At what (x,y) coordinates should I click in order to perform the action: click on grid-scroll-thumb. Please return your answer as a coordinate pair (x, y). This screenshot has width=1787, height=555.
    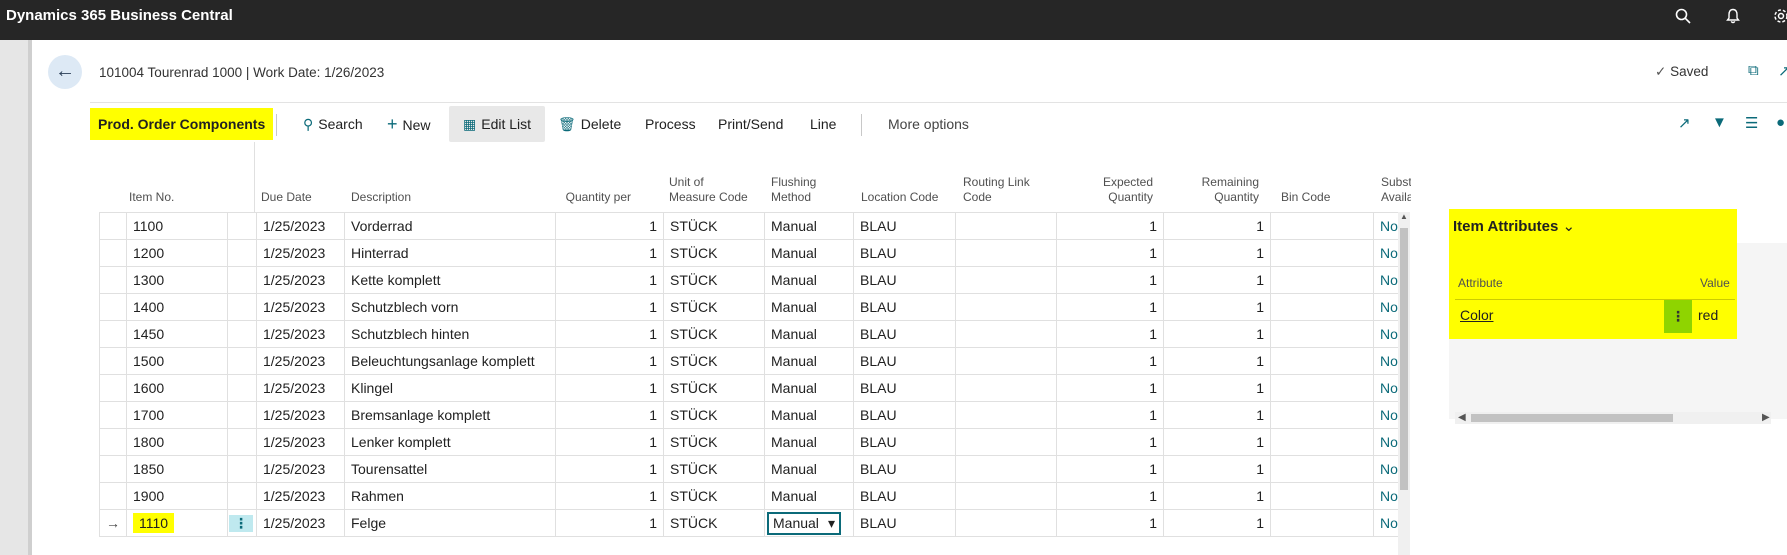
    Looking at the image, I should click on (1404, 359).